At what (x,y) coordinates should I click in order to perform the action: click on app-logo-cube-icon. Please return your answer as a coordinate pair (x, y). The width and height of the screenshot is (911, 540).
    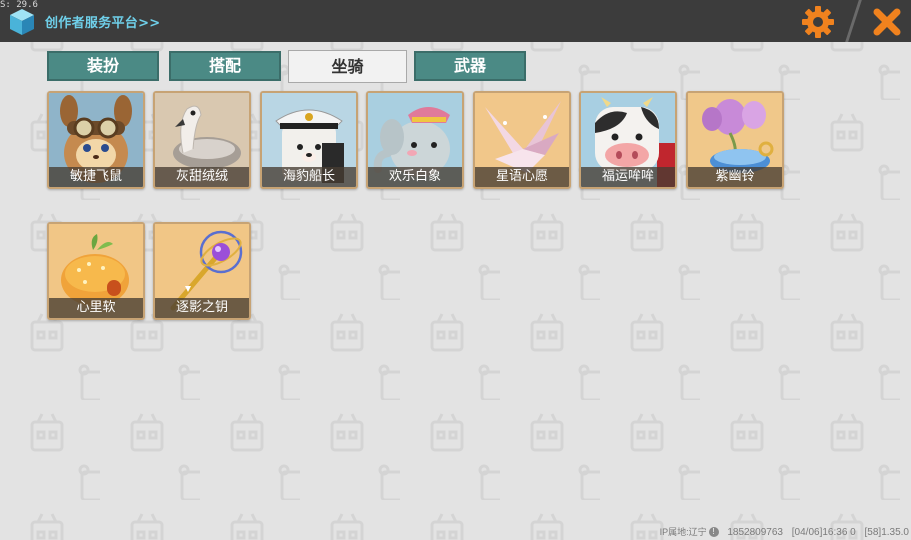
    Looking at the image, I should click on (22, 22).